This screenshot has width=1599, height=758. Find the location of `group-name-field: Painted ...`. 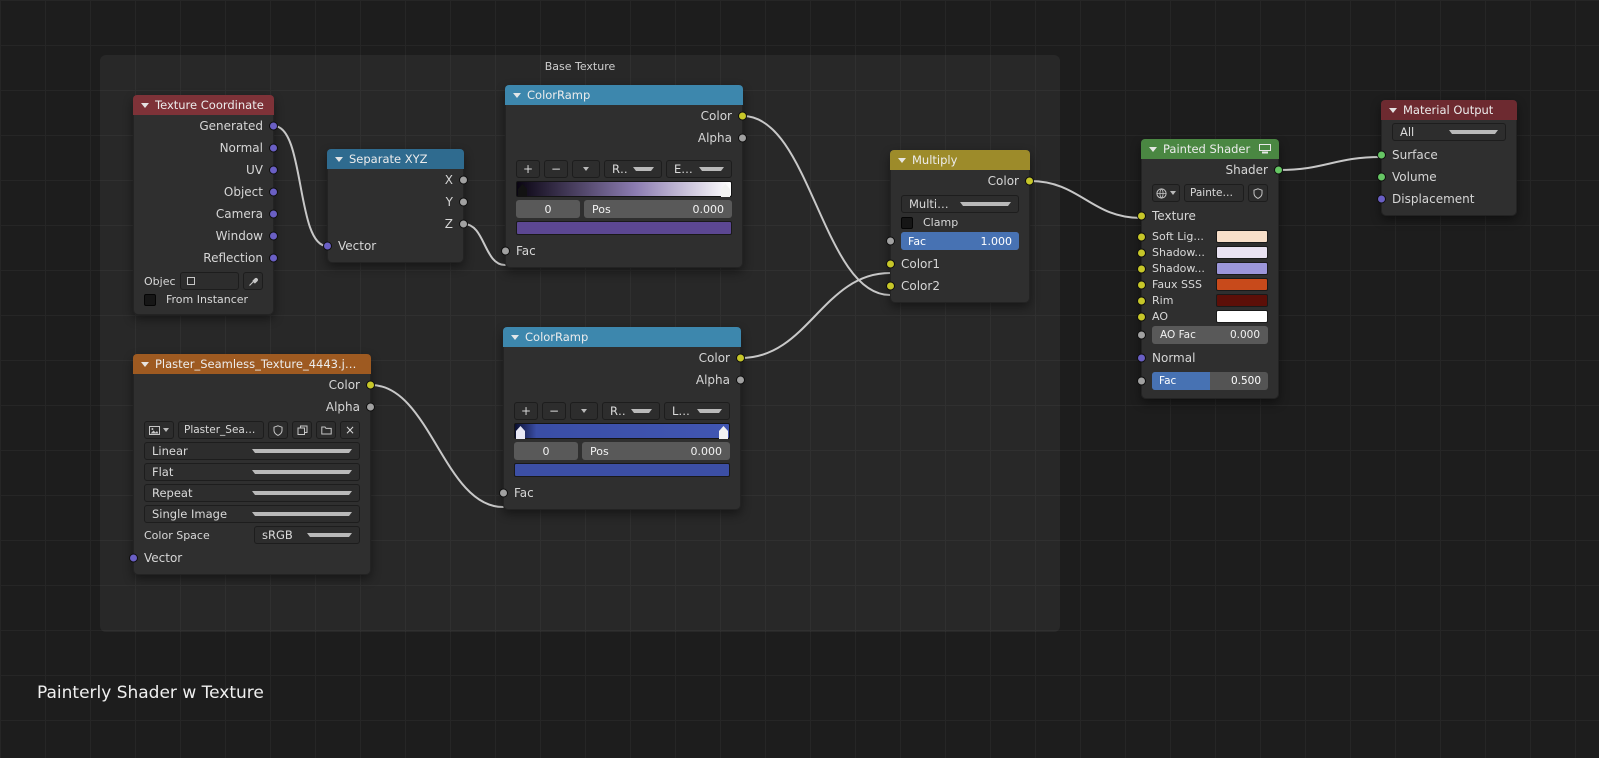

group-name-field: Painted ... is located at coordinates (1214, 193).